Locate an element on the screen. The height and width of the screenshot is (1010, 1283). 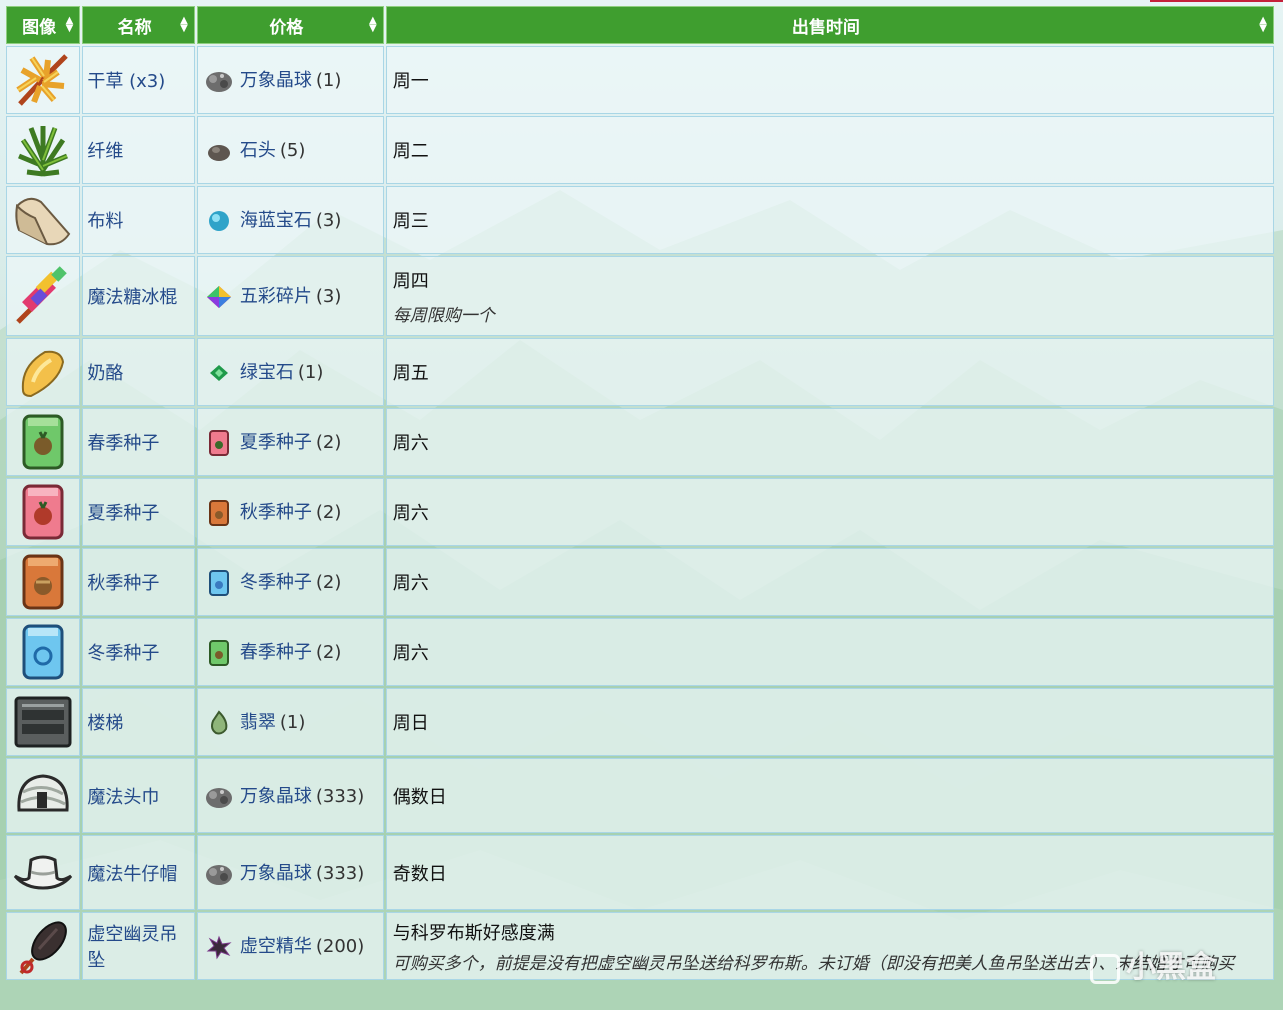
sale-time: 周六 is located at coordinates (829, 512).